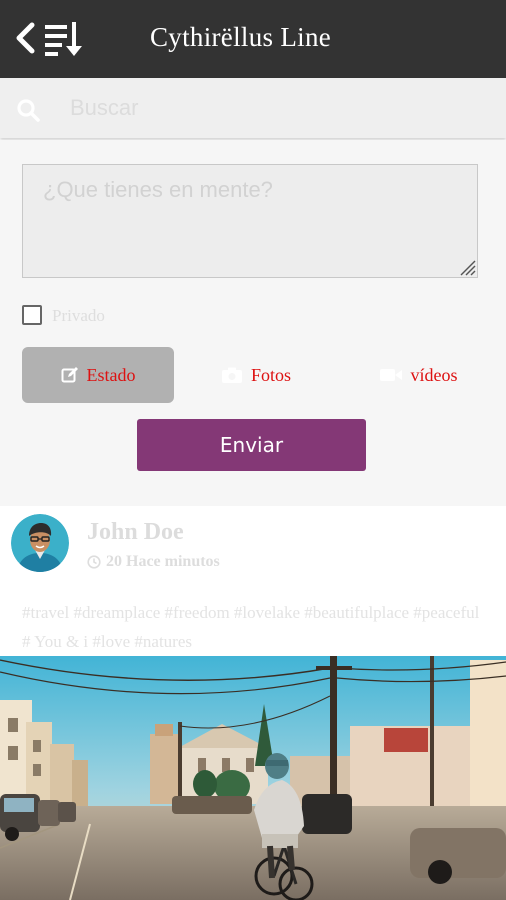 The width and height of the screenshot is (506, 900). What do you see at coordinates (40, 543) in the screenshot?
I see `avatar` at bounding box center [40, 543].